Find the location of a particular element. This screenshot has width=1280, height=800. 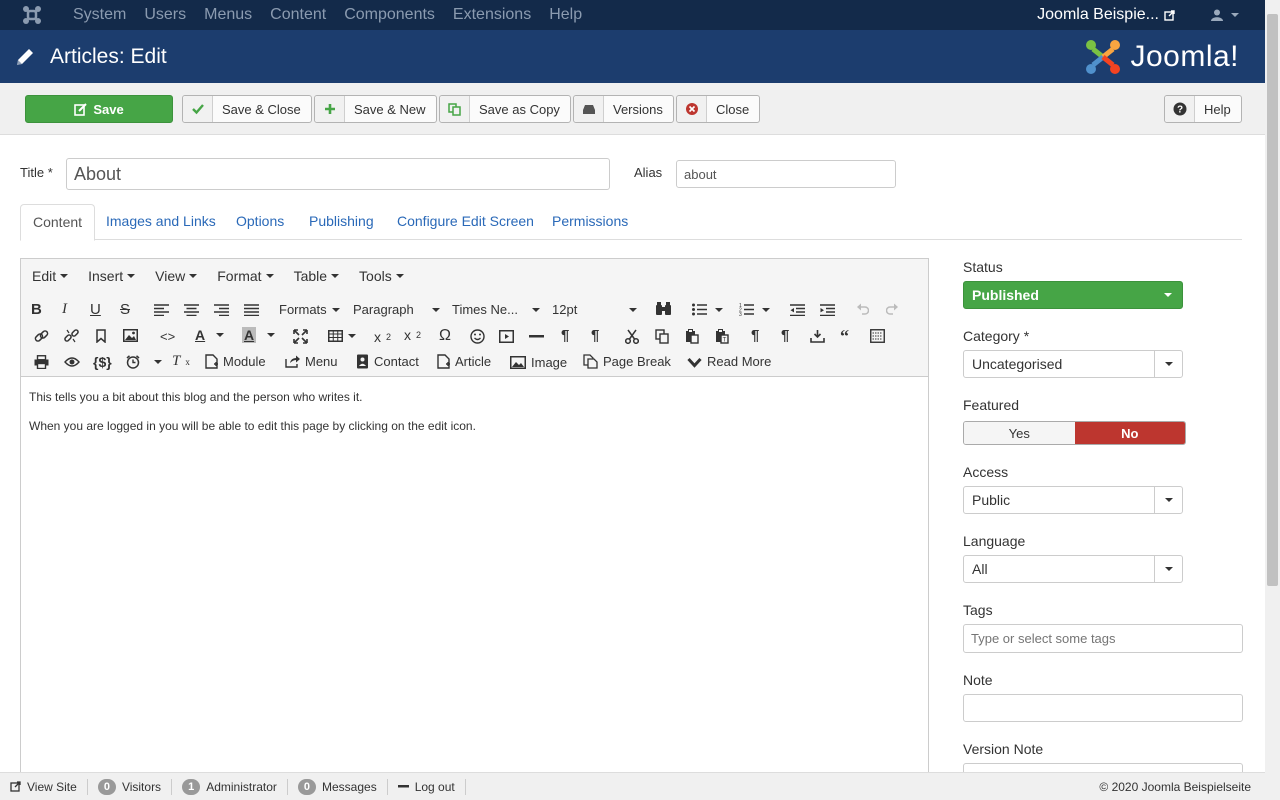

featured-yes-option: Yes is located at coordinates (1019, 433).